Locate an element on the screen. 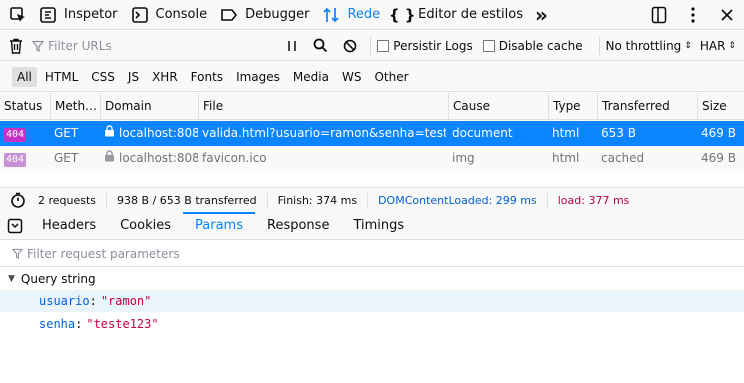 This screenshot has width=744, height=383. tab-debugger: Debugger is located at coordinates (264, 15).